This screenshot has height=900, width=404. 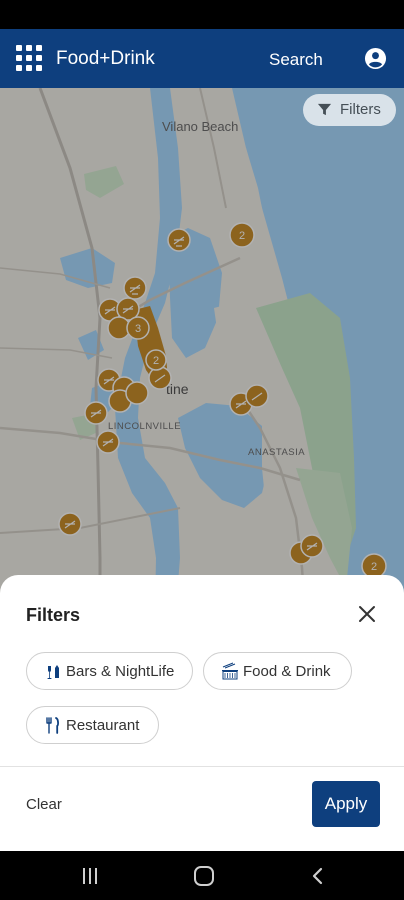 What do you see at coordinates (144, 426) in the screenshot?
I see `map-label-lincolnville: LINCOLNVILLE` at bounding box center [144, 426].